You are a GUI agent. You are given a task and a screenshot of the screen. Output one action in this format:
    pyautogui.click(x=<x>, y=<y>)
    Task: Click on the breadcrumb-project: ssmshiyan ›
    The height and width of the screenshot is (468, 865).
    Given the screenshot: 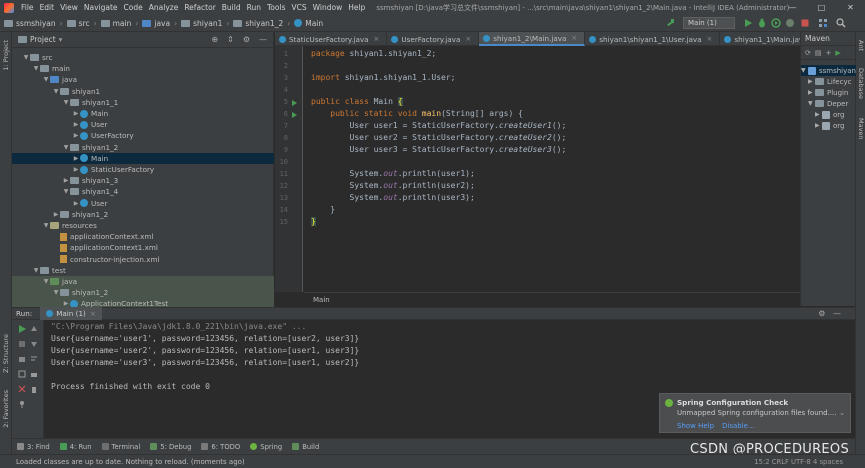 What is the action you would take?
    pyautogui.click(x=31, y=23)
    